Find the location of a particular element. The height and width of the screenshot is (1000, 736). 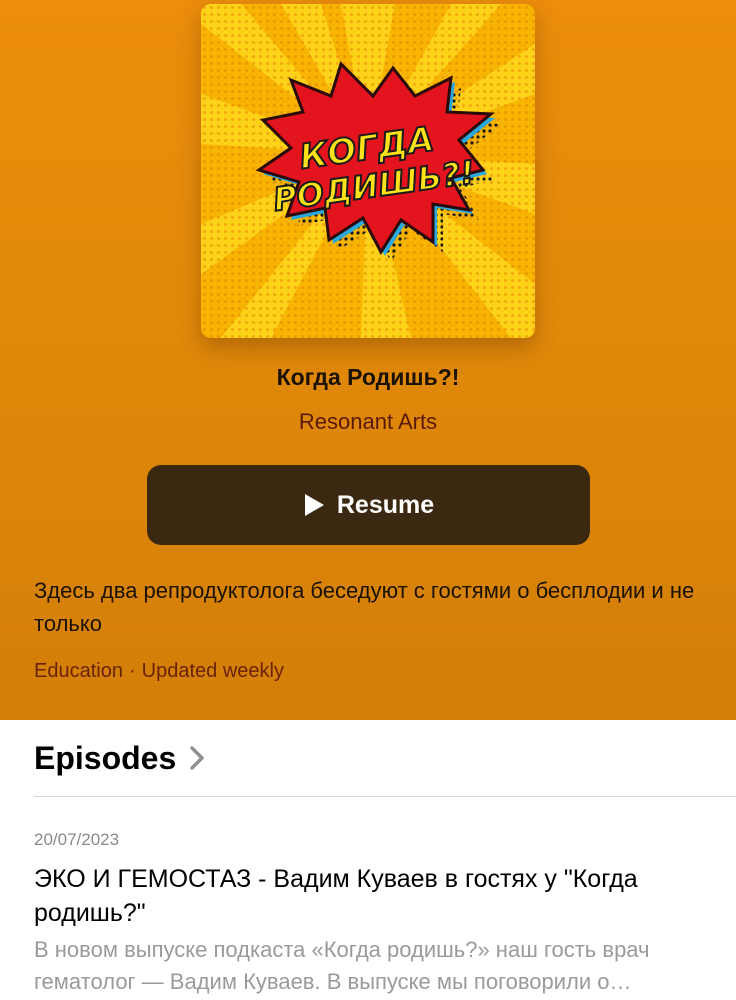

resume-button: Resume is located at coordinates (368, 505).